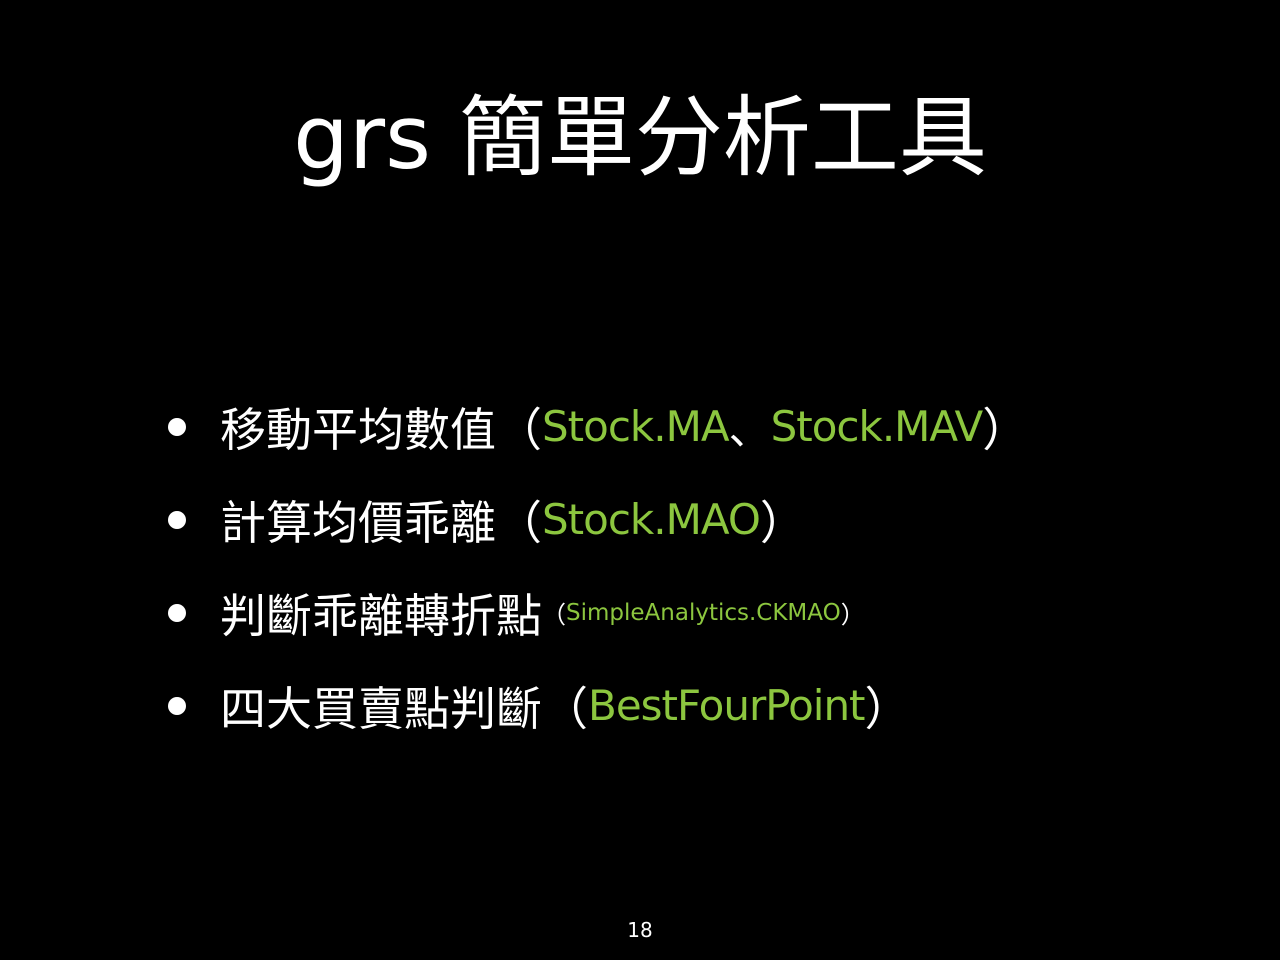 This screenshot has height=960, width=1280. I want to click on code-best-four-point: BestFourPoint, so click(727, 705).